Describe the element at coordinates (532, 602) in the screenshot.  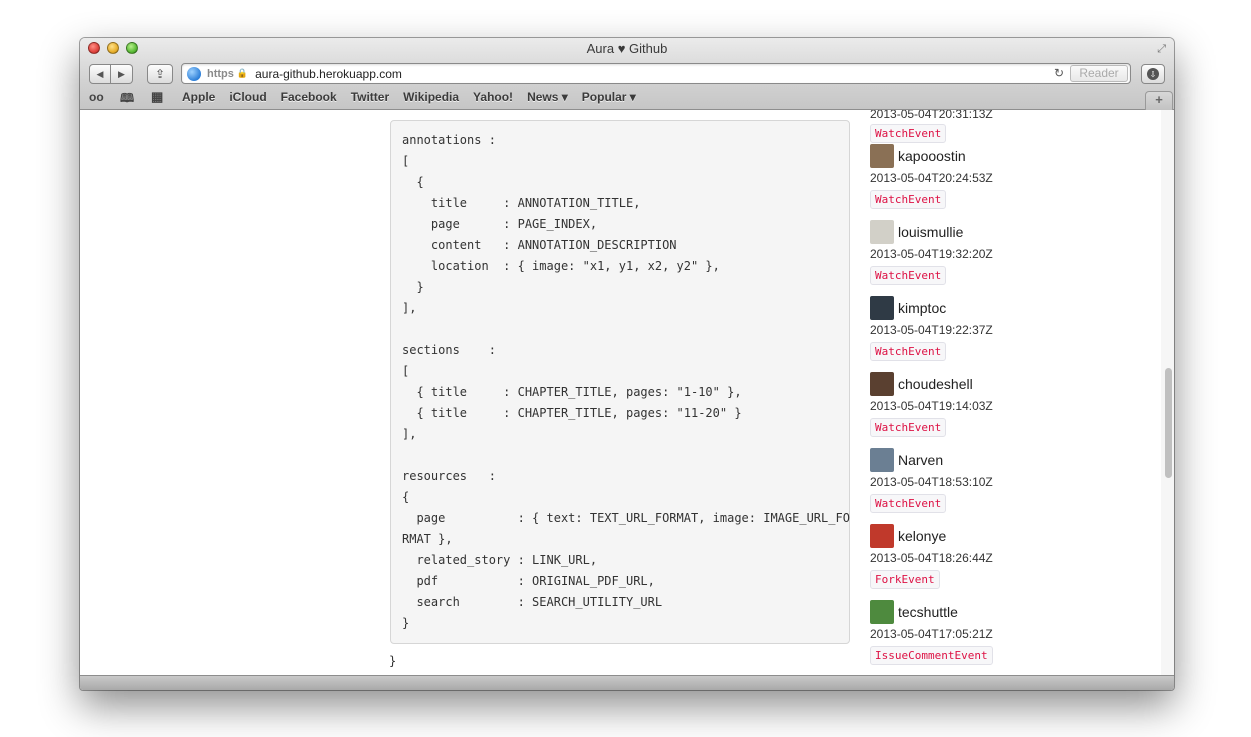
I see `code-line: search : SEARCH_UTILITY_URL` at that location.